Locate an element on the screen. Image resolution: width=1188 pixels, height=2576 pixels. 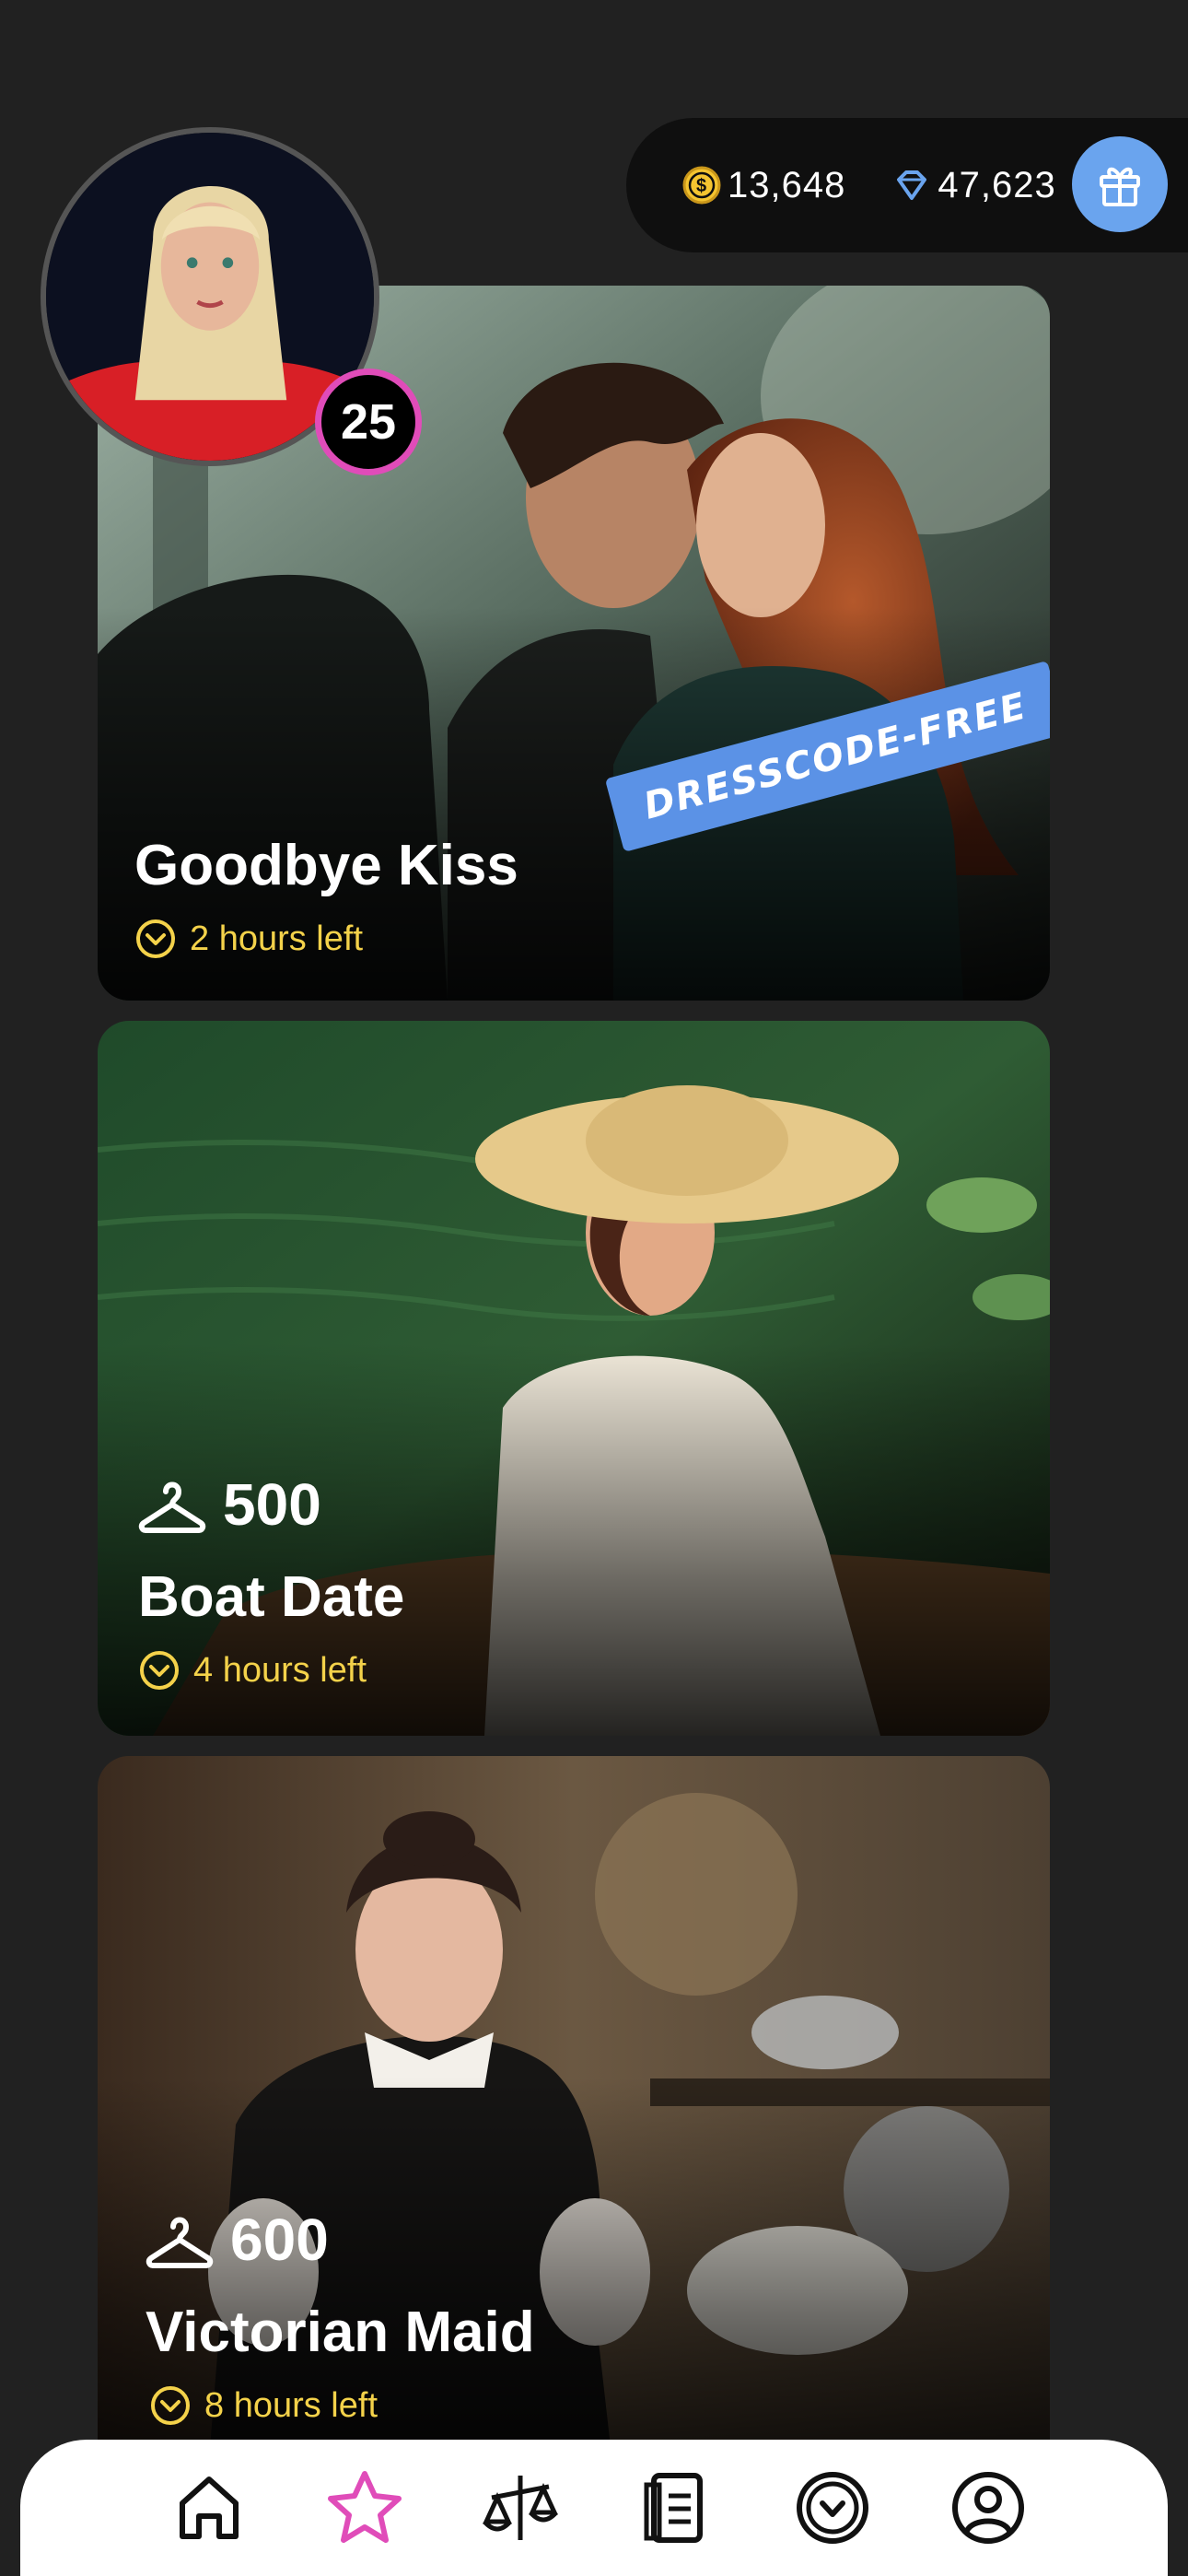
currency-bar: $ 13,648 47,623 is located at coordinates (907, 185).